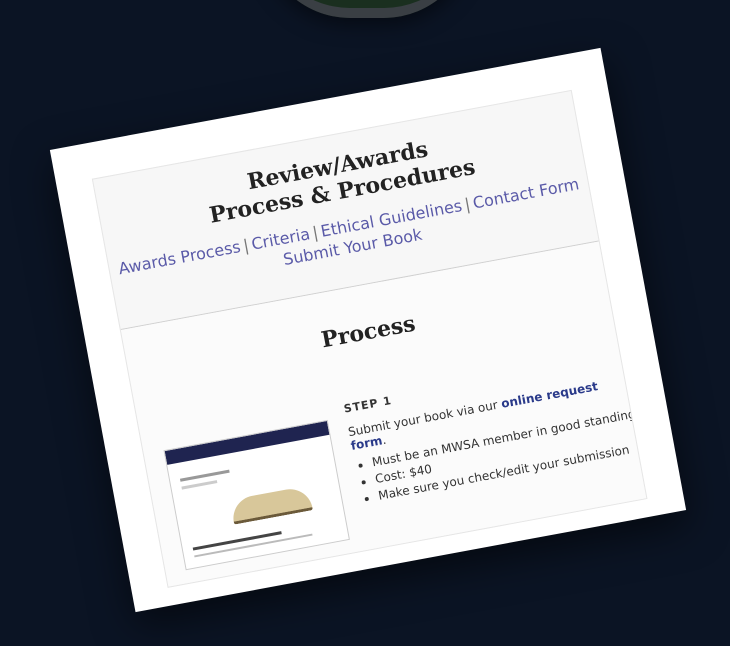  I want to click on nav-link-contact-form: Contact Form, so click(525, 193).